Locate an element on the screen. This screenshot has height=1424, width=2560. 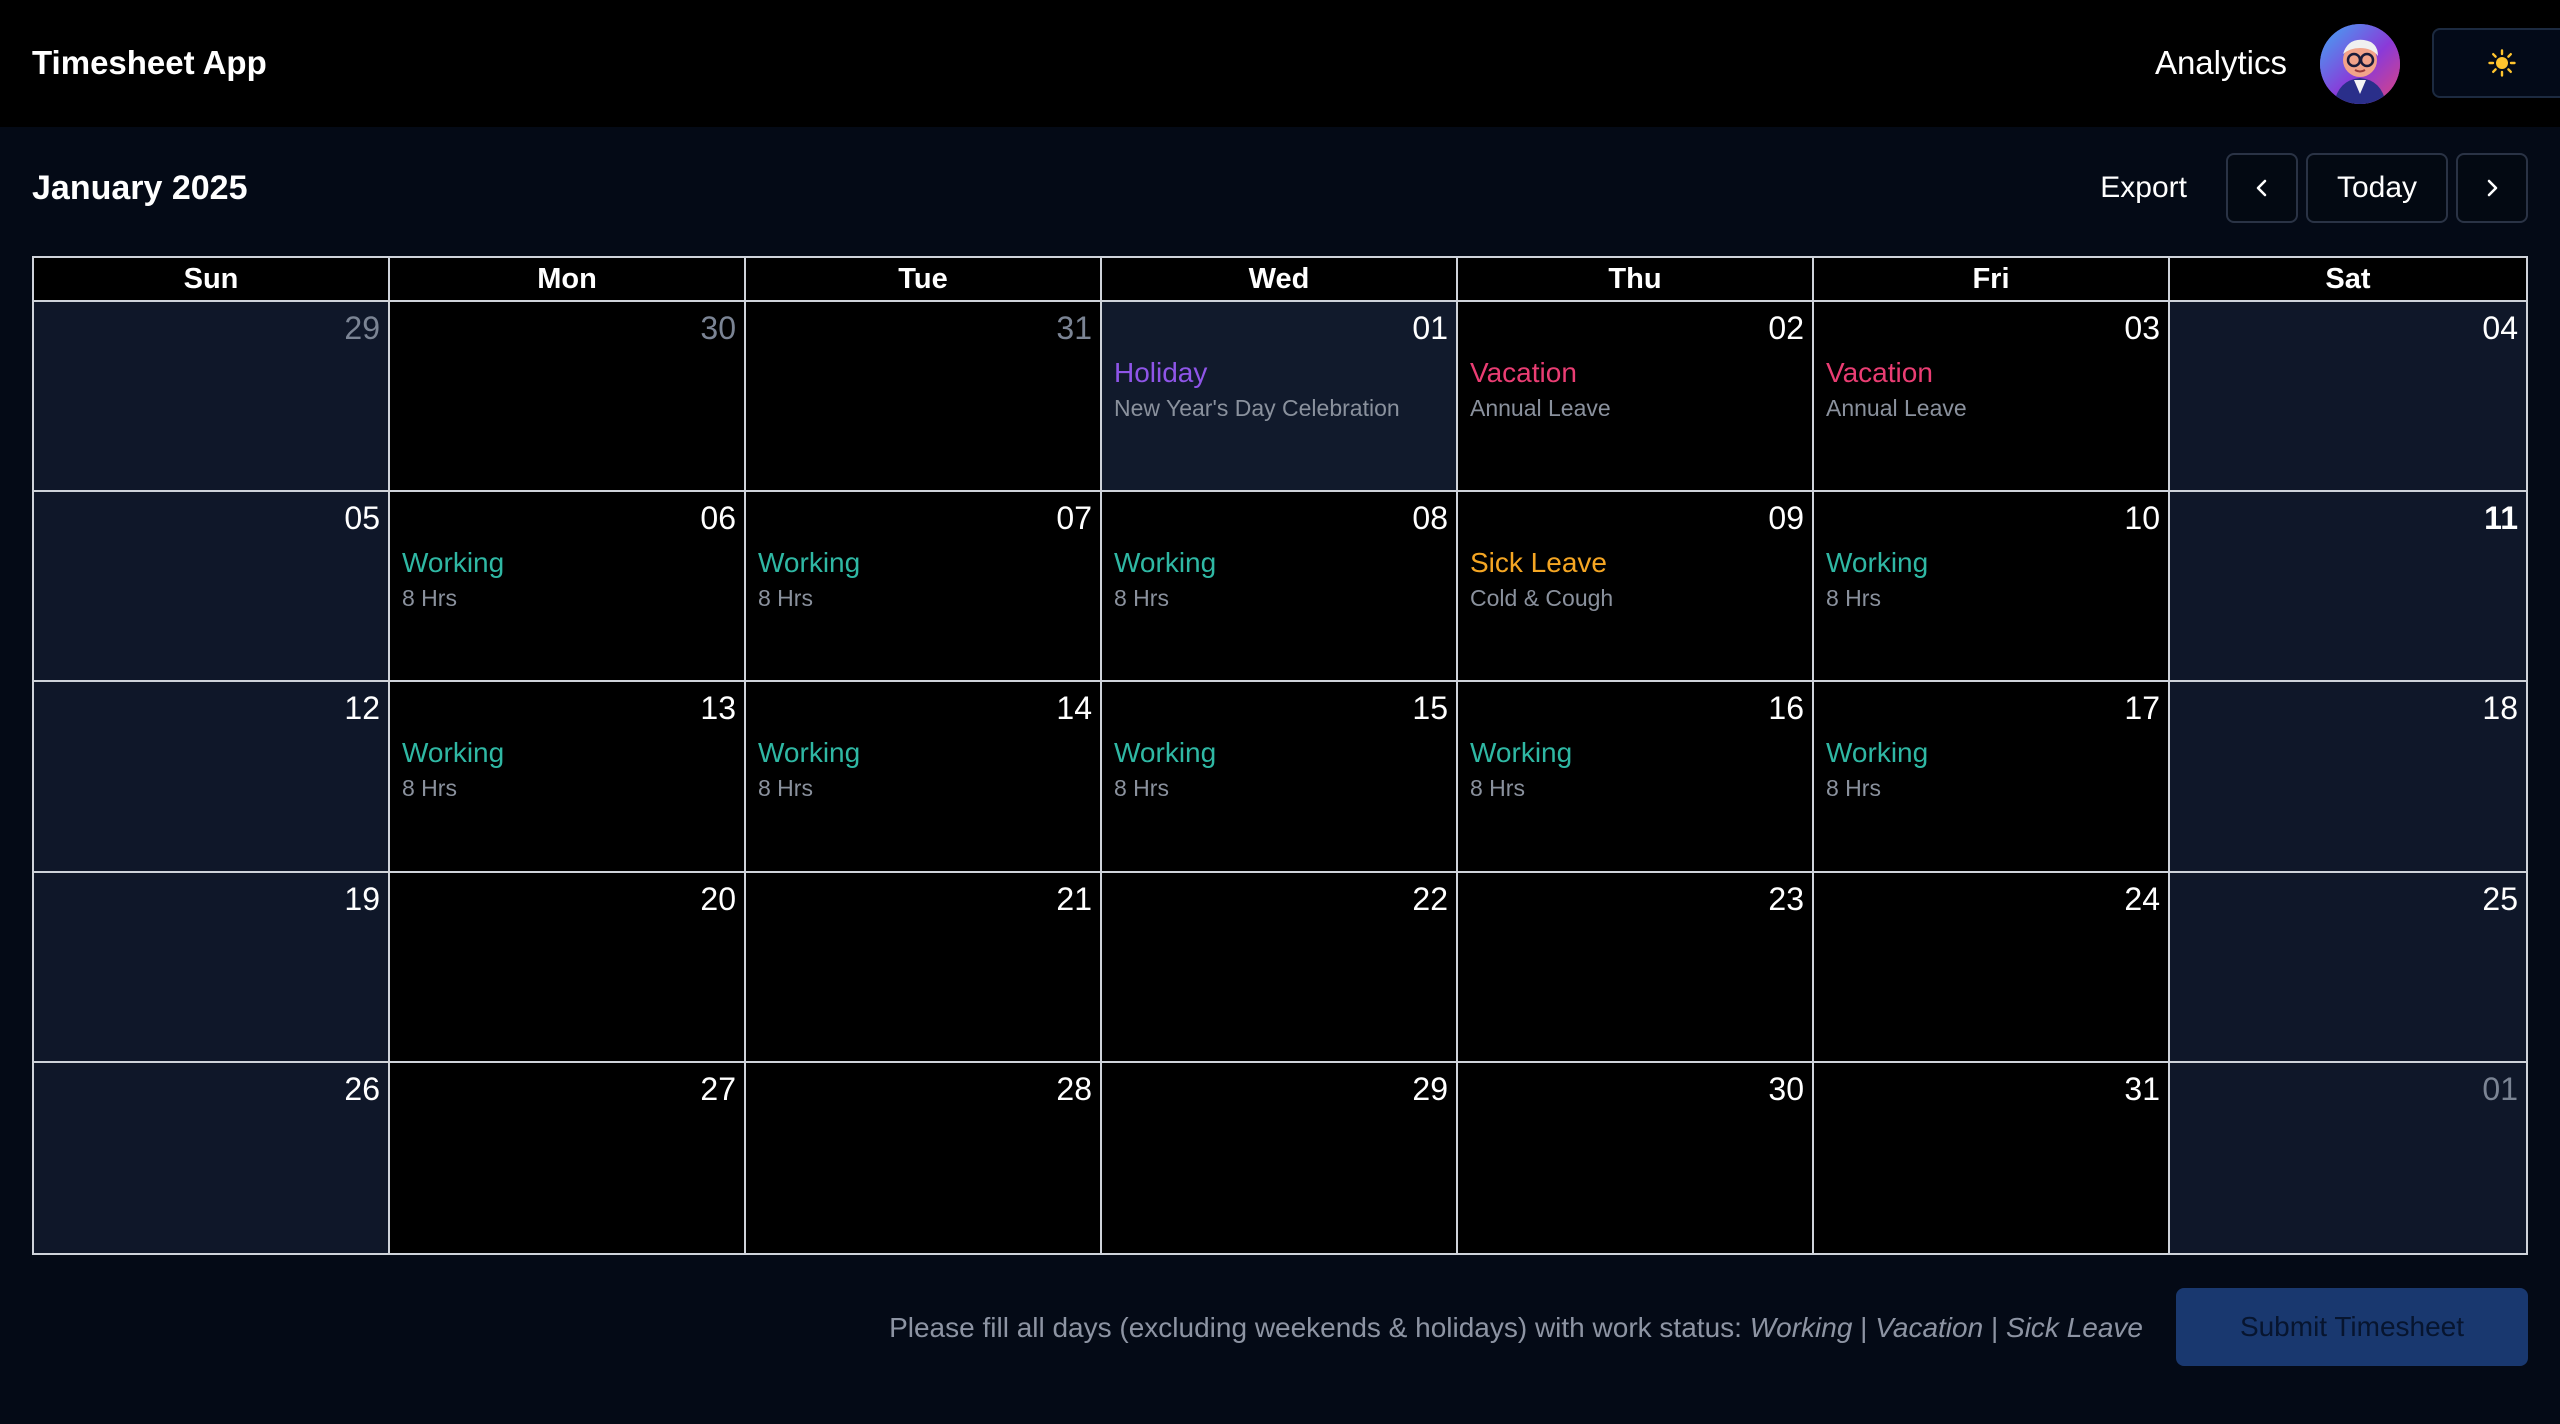
today-button: Today is located at coordinates (2377, 188).